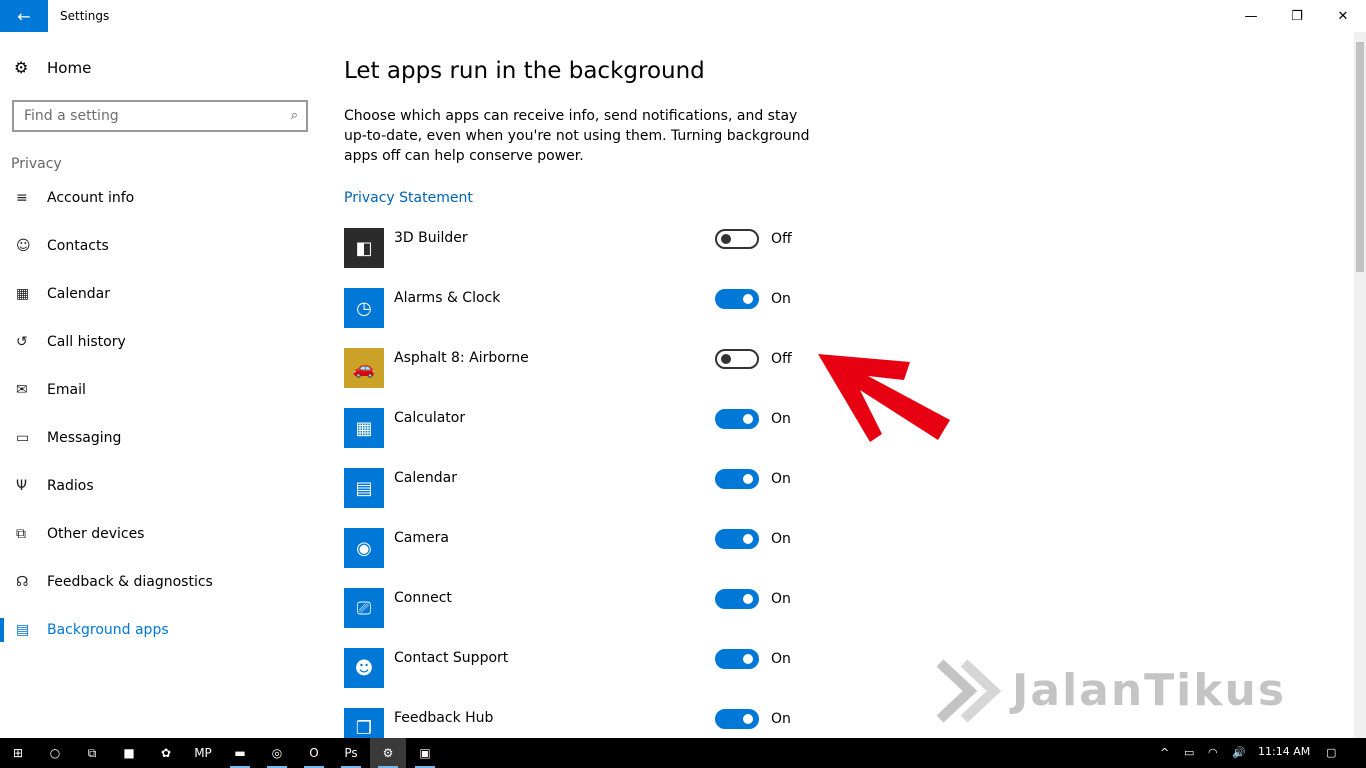 This screenshot has height=768, width=1366. I want to click on calendar-icon: ▦, so click(23, 294).